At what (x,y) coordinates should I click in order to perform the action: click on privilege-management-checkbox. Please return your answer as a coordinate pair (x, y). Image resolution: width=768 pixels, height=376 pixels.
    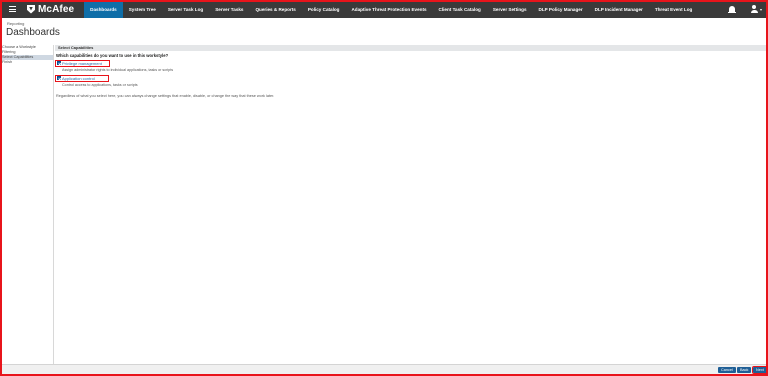
    Looking at the image, I should click on (59, 63).